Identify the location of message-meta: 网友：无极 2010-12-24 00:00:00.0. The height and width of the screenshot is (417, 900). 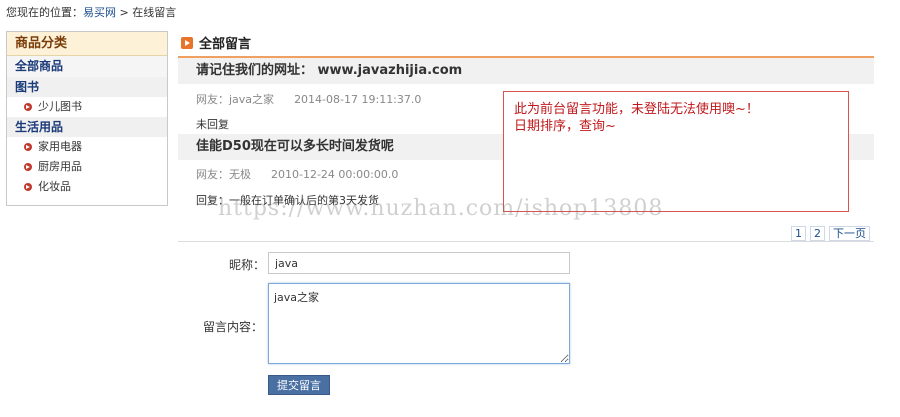
(297, 174).